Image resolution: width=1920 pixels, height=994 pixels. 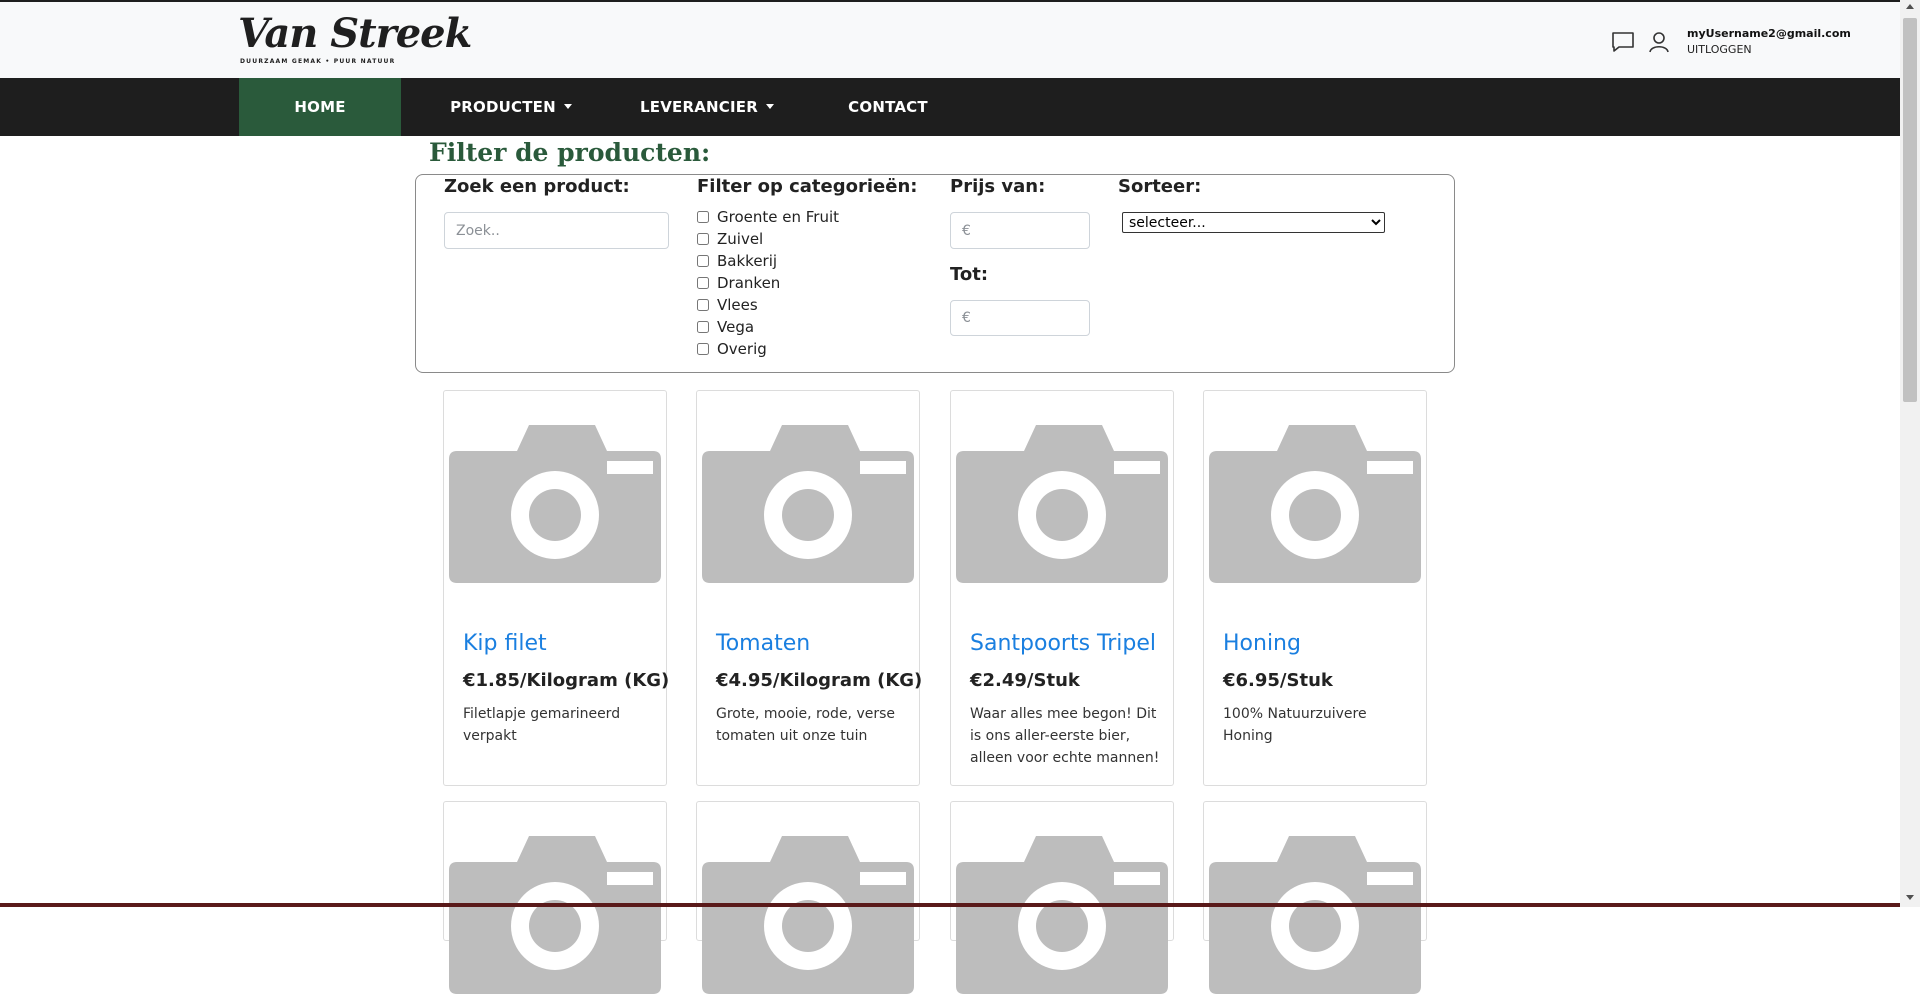 What do you see at coordinates (1769, 33) in the screenshot?
I see `user-email: myUsername2@gmail.com` at bounding box center [1769, 33].